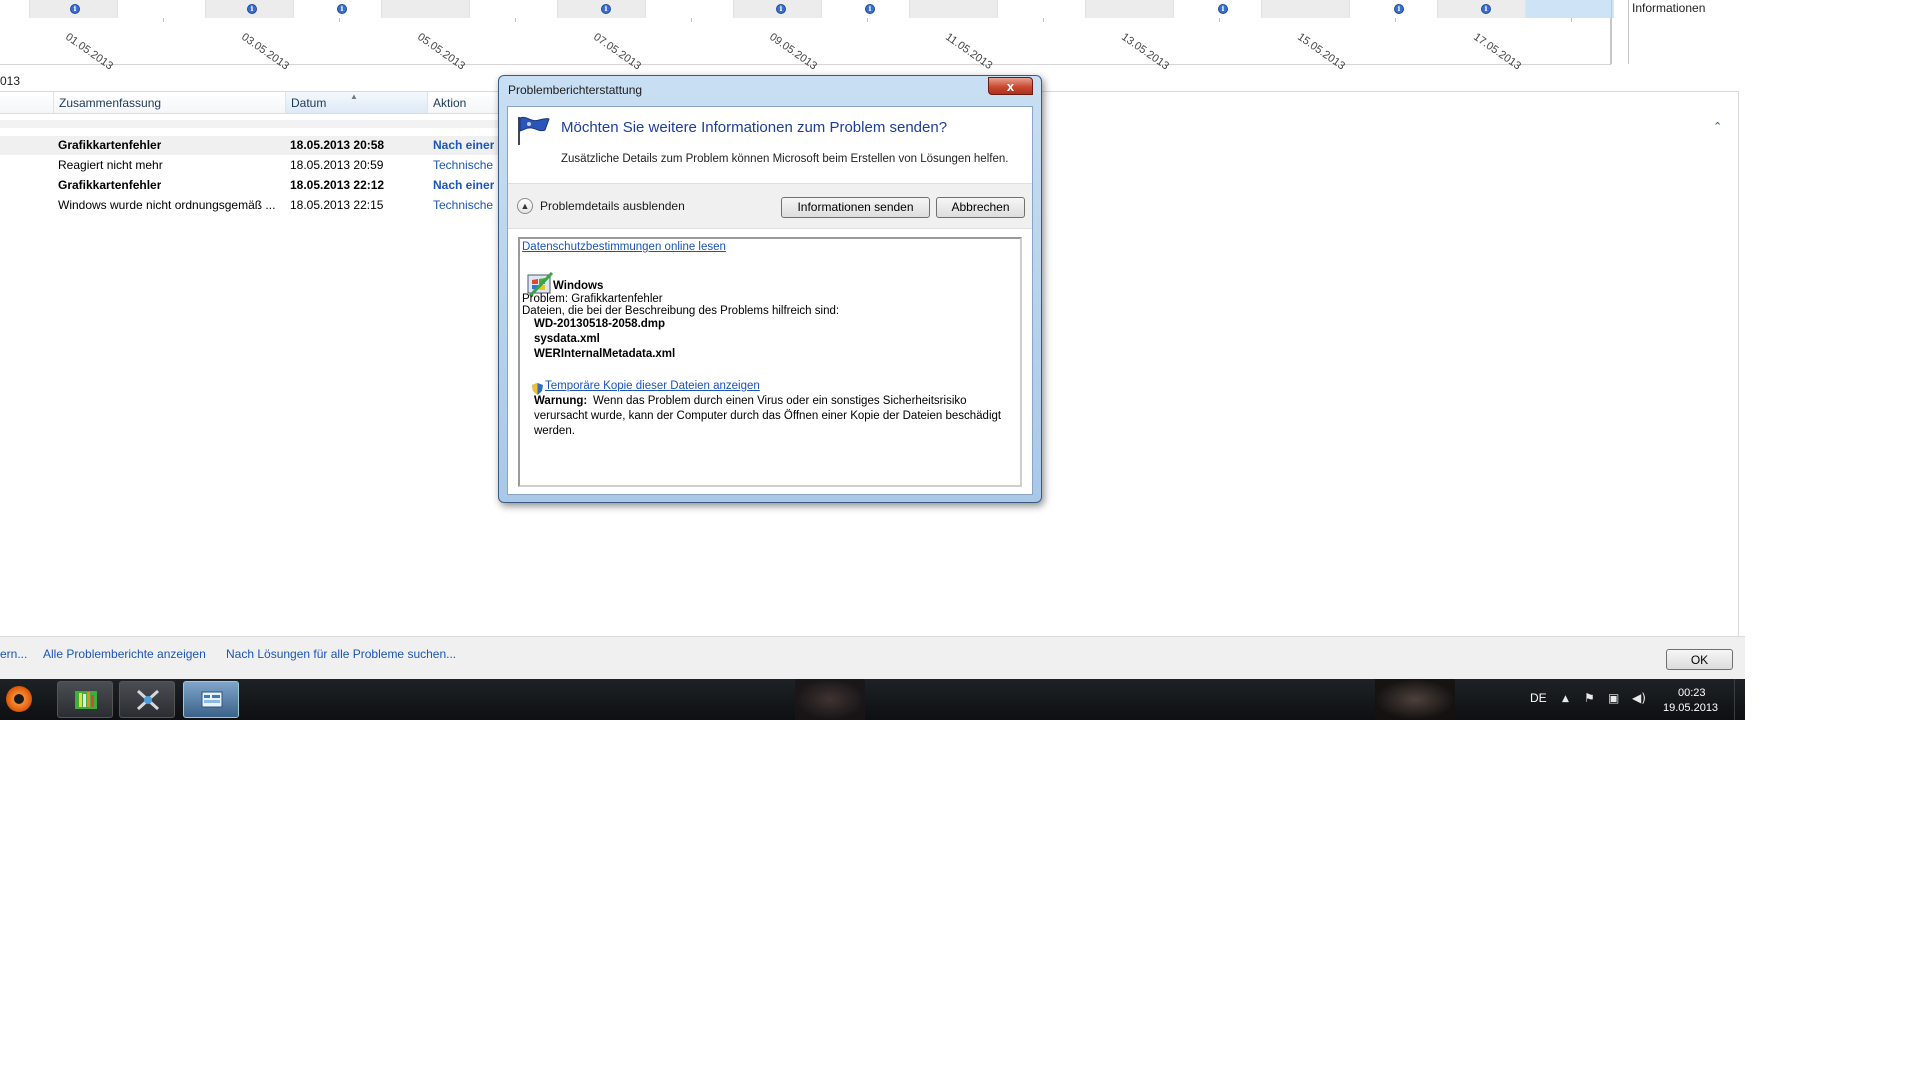  What do you see at coordinates (1639, 698) in the screenshot?
I see `volume-icon: ◀)` at bounding box center [1639, 698].